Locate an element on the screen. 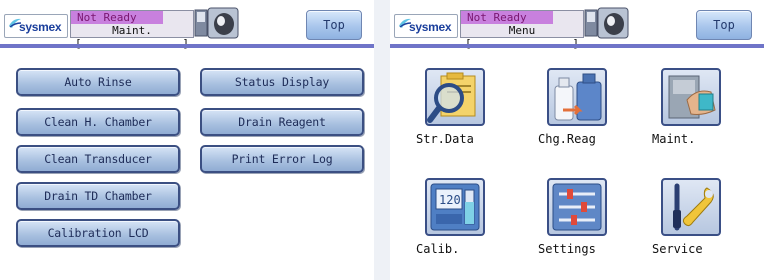 The width and height of the screenshot is (764, 280). status-display: Not Ready [ Maint. ] is located at coordinates (132, 30).